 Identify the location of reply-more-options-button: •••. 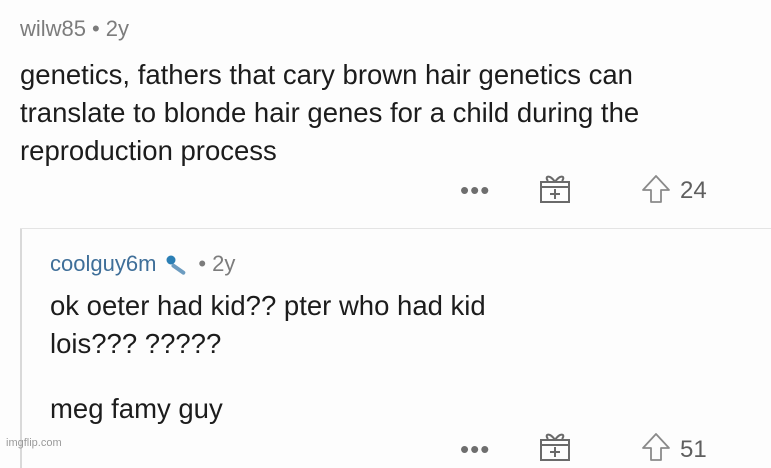
(475, 449).